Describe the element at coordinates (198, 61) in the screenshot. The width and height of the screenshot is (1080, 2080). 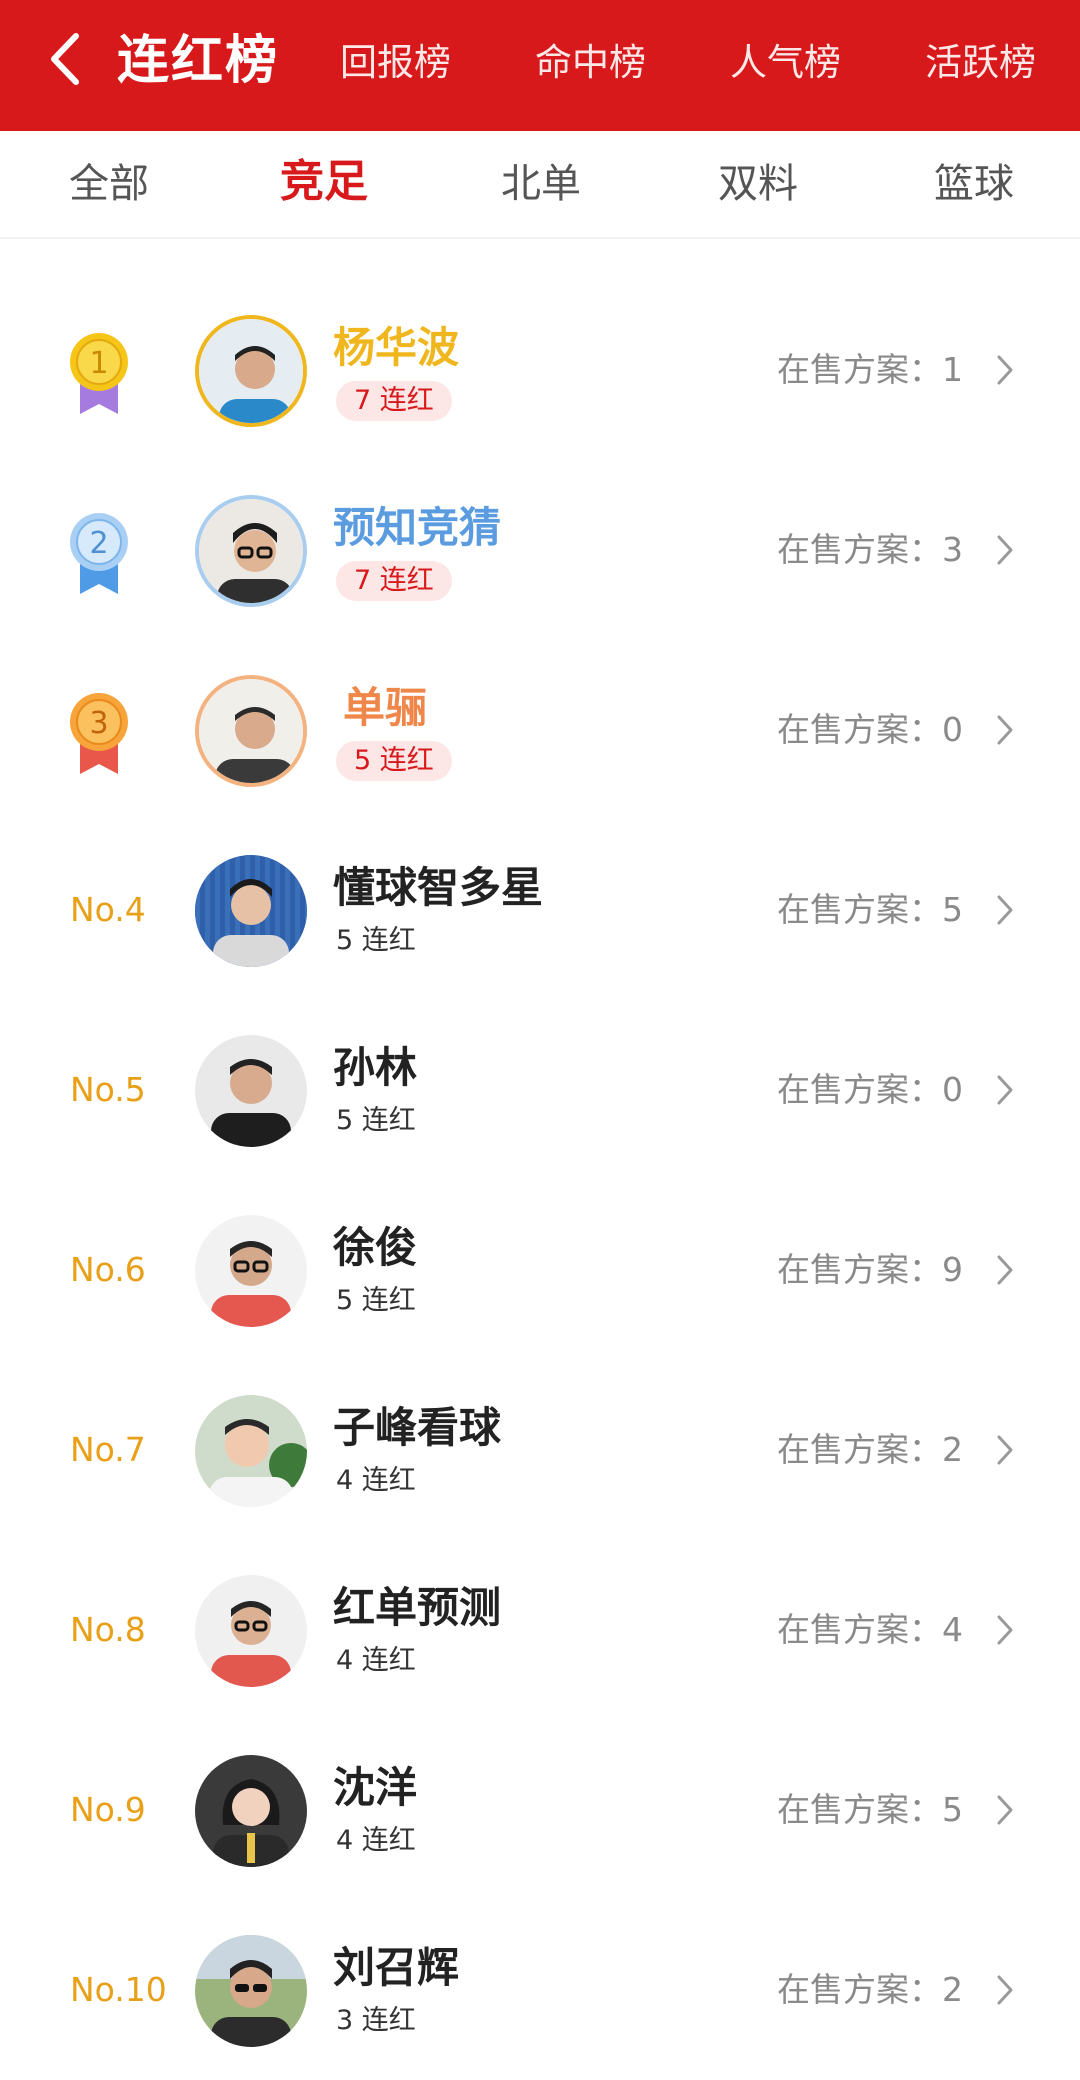
I see `page-title: 连红榜` at that location.